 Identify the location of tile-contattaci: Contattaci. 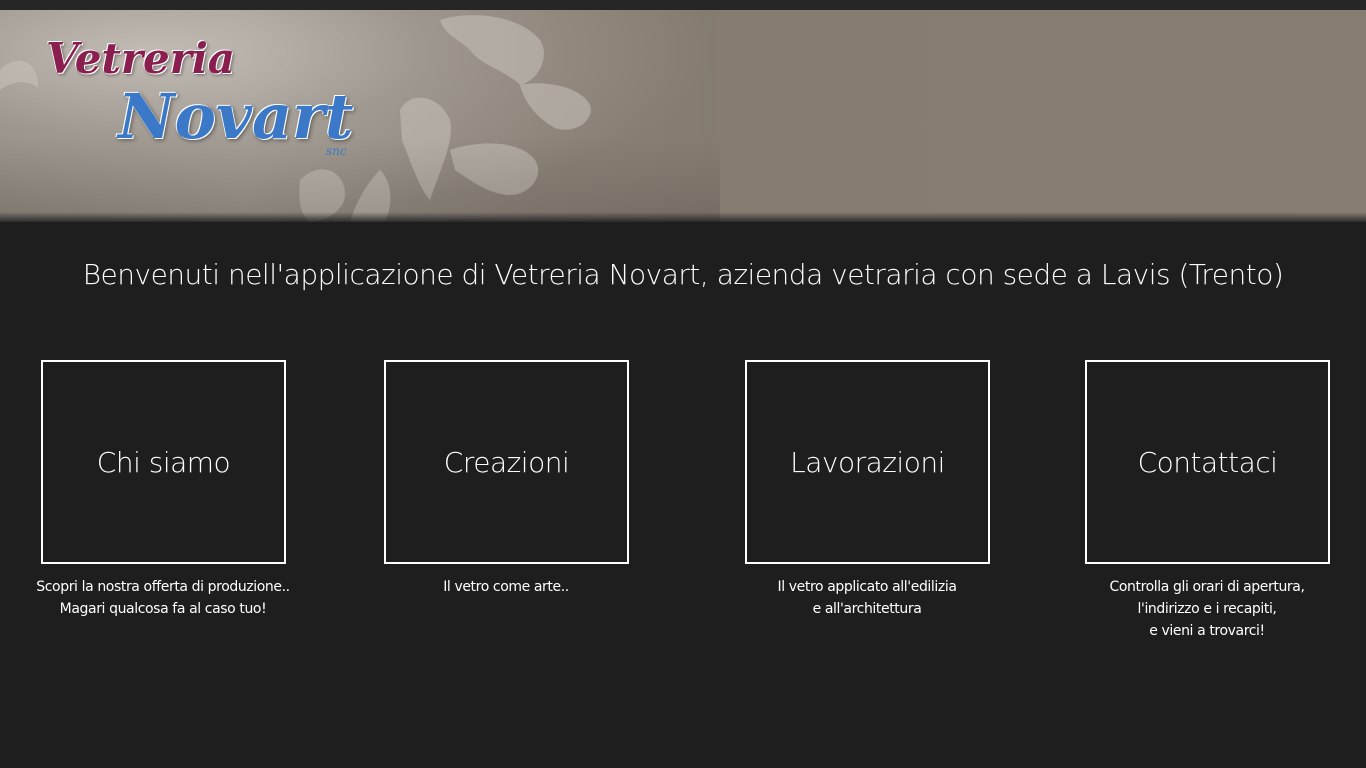
(1207, 462).